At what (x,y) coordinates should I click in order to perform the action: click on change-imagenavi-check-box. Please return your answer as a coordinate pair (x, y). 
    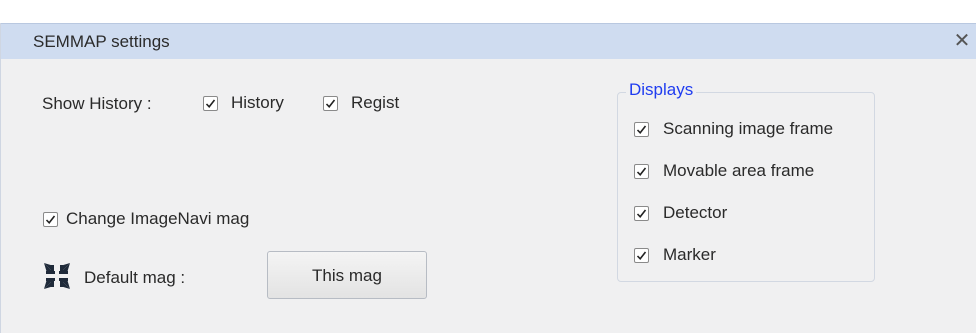
    Looking at the image, I should click on (50, 219).